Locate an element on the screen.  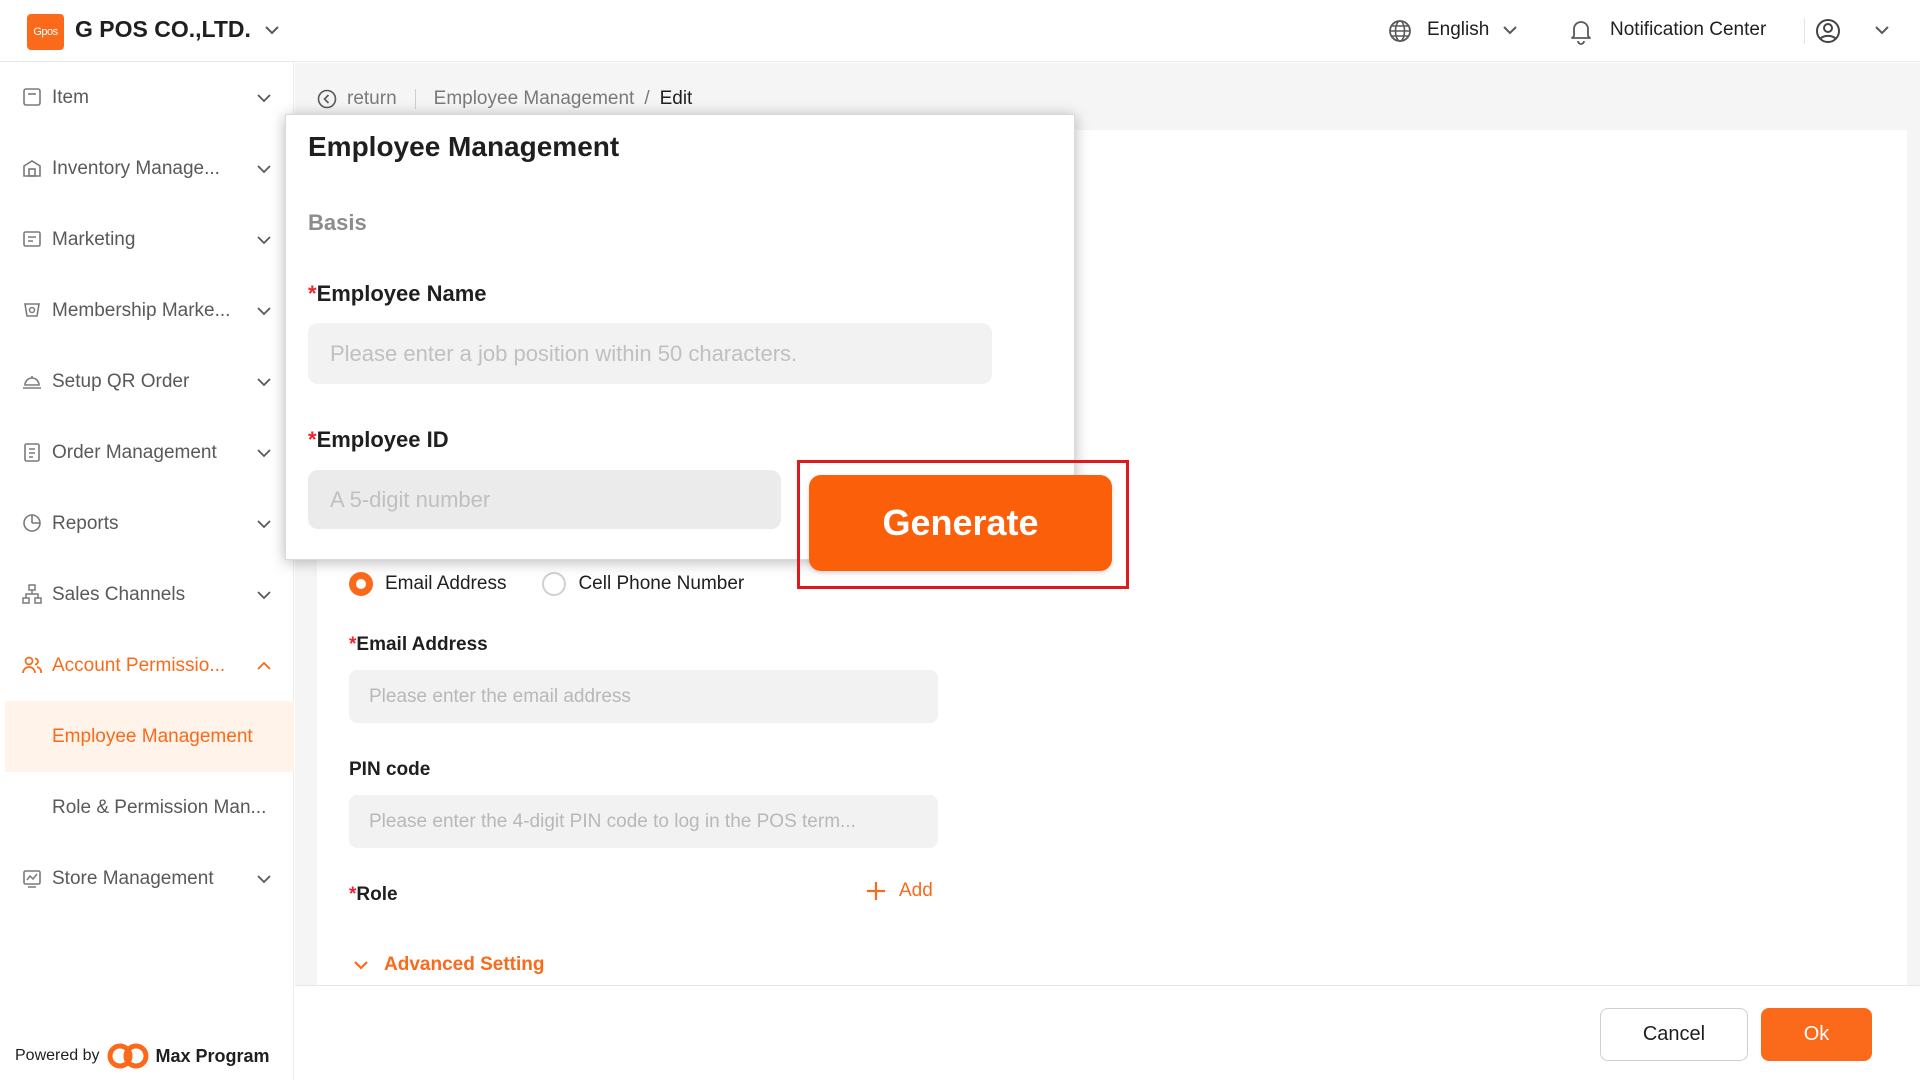
sidebar-item-label: Marketing is located at coordinates (94, 239).